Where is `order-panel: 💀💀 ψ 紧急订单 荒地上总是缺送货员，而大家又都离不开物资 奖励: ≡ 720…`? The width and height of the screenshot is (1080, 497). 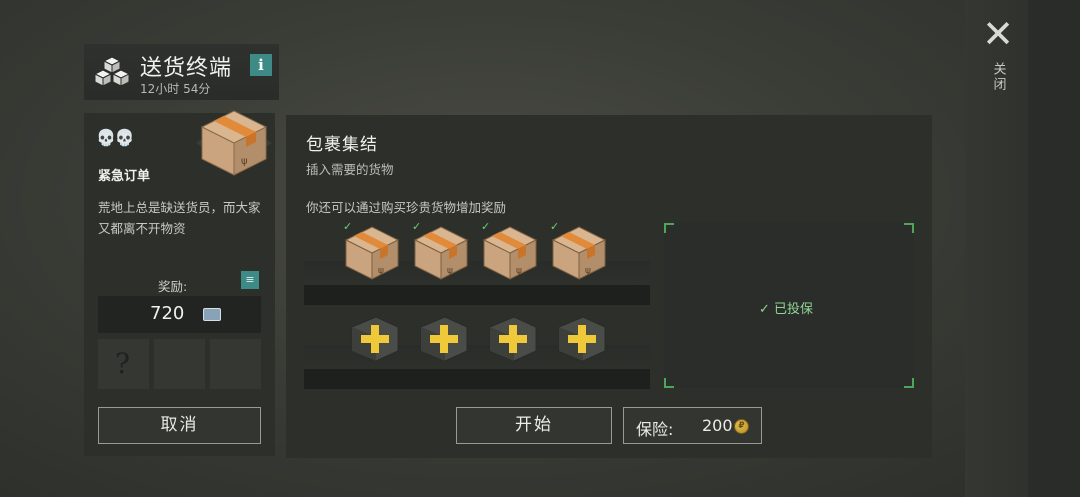 order-panel: 💀💀 ψ 紧急订单 荒地上总是缺送货员，而大家又都离不开物资 奖励: ≡ 720… is located at coordinates (179, 283).